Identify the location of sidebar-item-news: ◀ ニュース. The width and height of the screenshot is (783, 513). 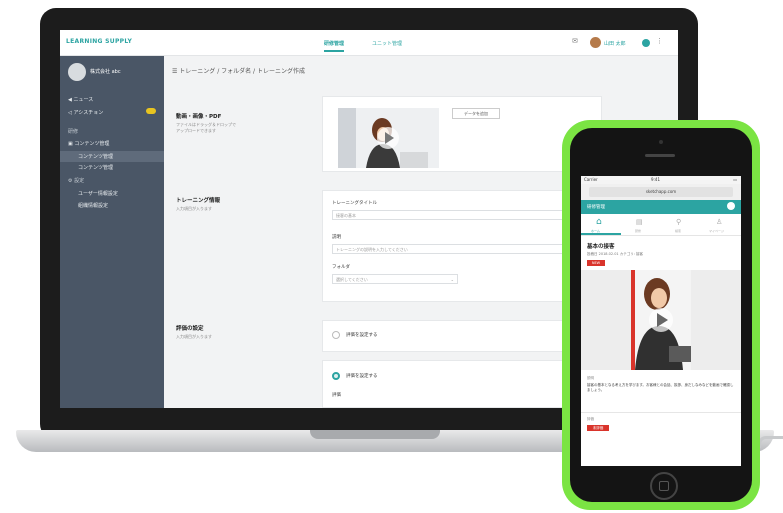
(80, 99).